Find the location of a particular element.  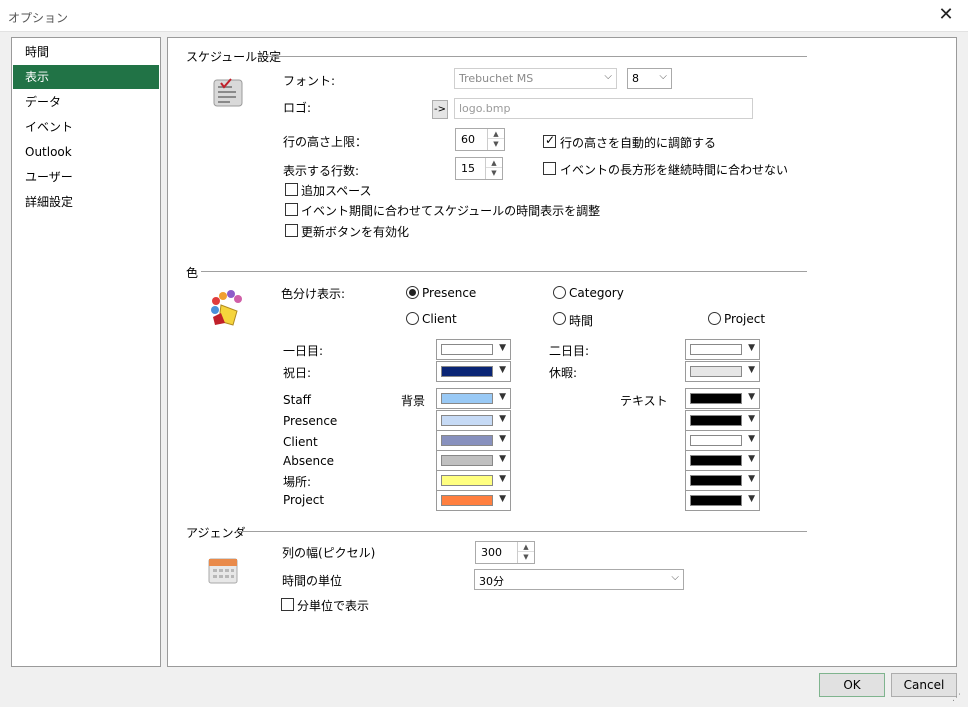

location-bg-color-picker: ▼ is located at coordinates (473, 480).